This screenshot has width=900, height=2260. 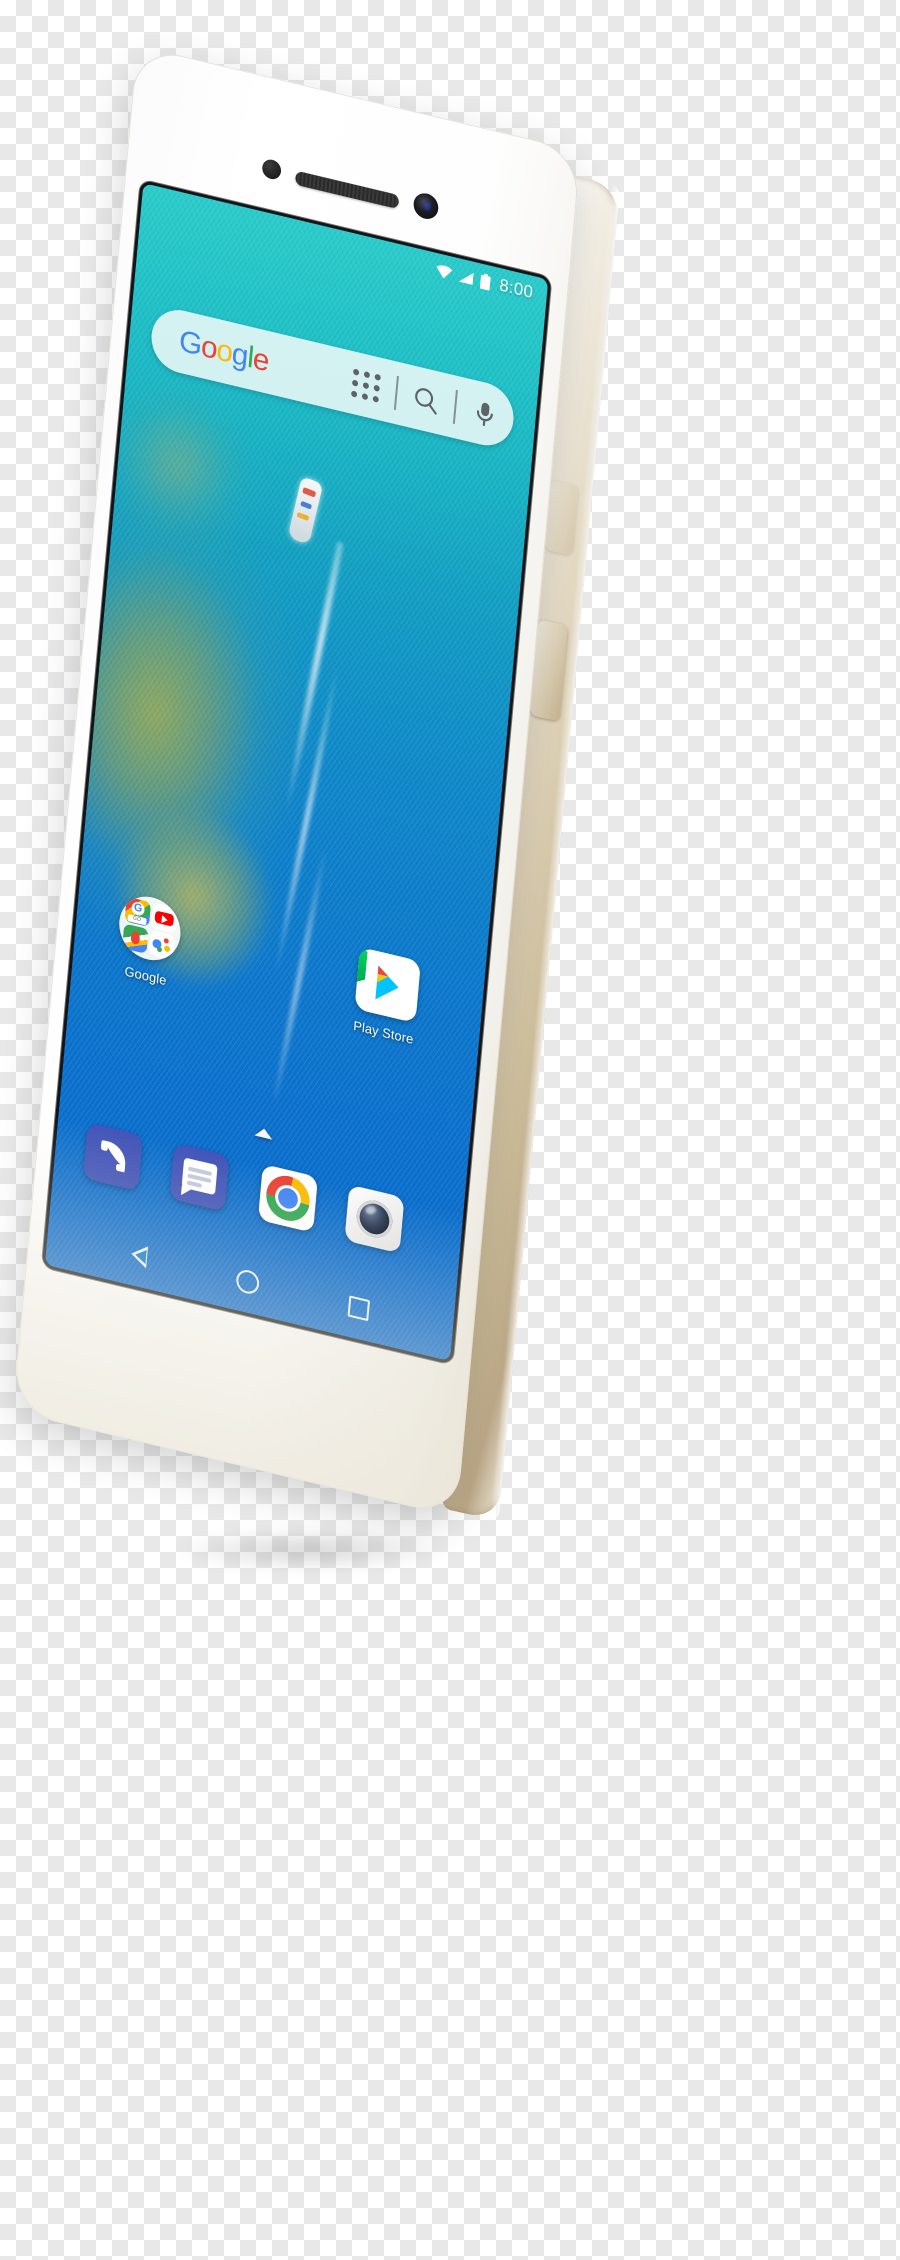 What do you see at coordinates (347, 190) in the screenshot?
I see `earpiece-speaker-icon` at bounding box center [347, 190].